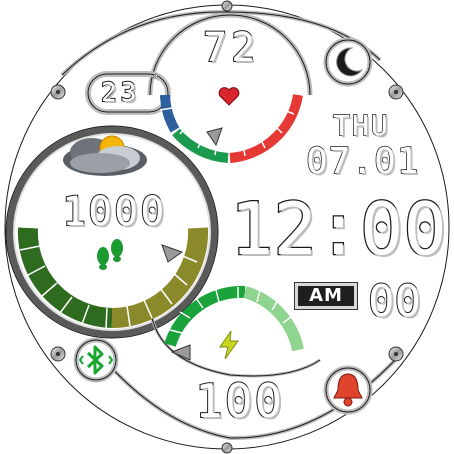 The width and height of the screenshot is (454, 454). Describe the element at coordinates (361, 125) in the screenshot. I see `day-of-week: THU` at that location.